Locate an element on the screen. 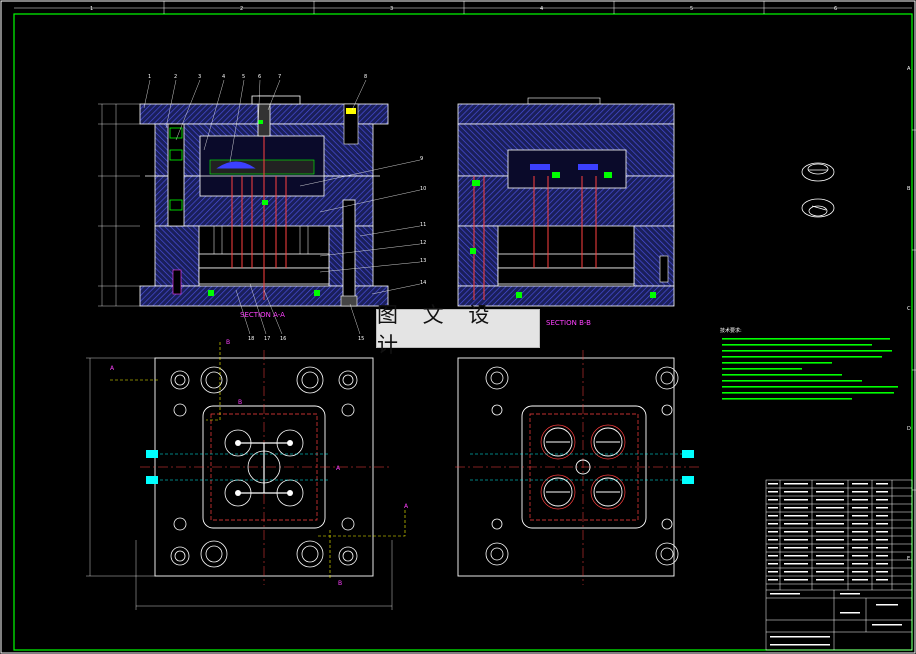  part-no-5: 5 is located at coordinates (243, 77).